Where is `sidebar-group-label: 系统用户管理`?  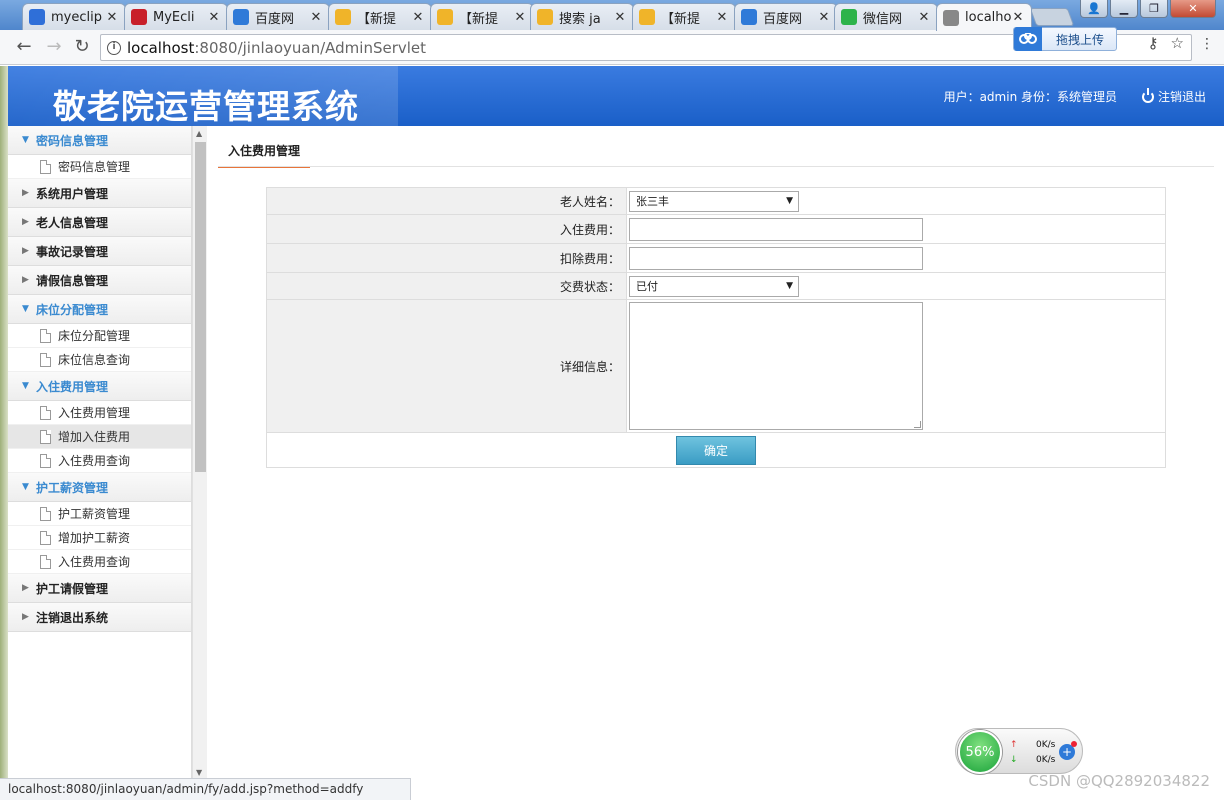
sidebar-group-label: 系统用户管理 is located at coordinates (72, 193).